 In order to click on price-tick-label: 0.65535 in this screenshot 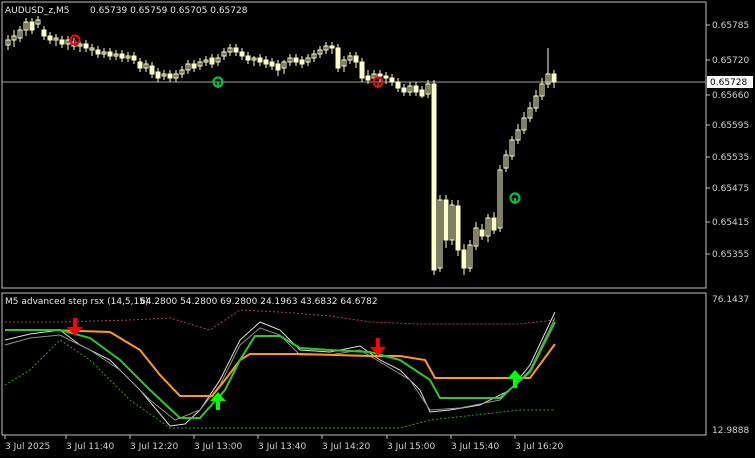, I will do `click(730, 158)`.